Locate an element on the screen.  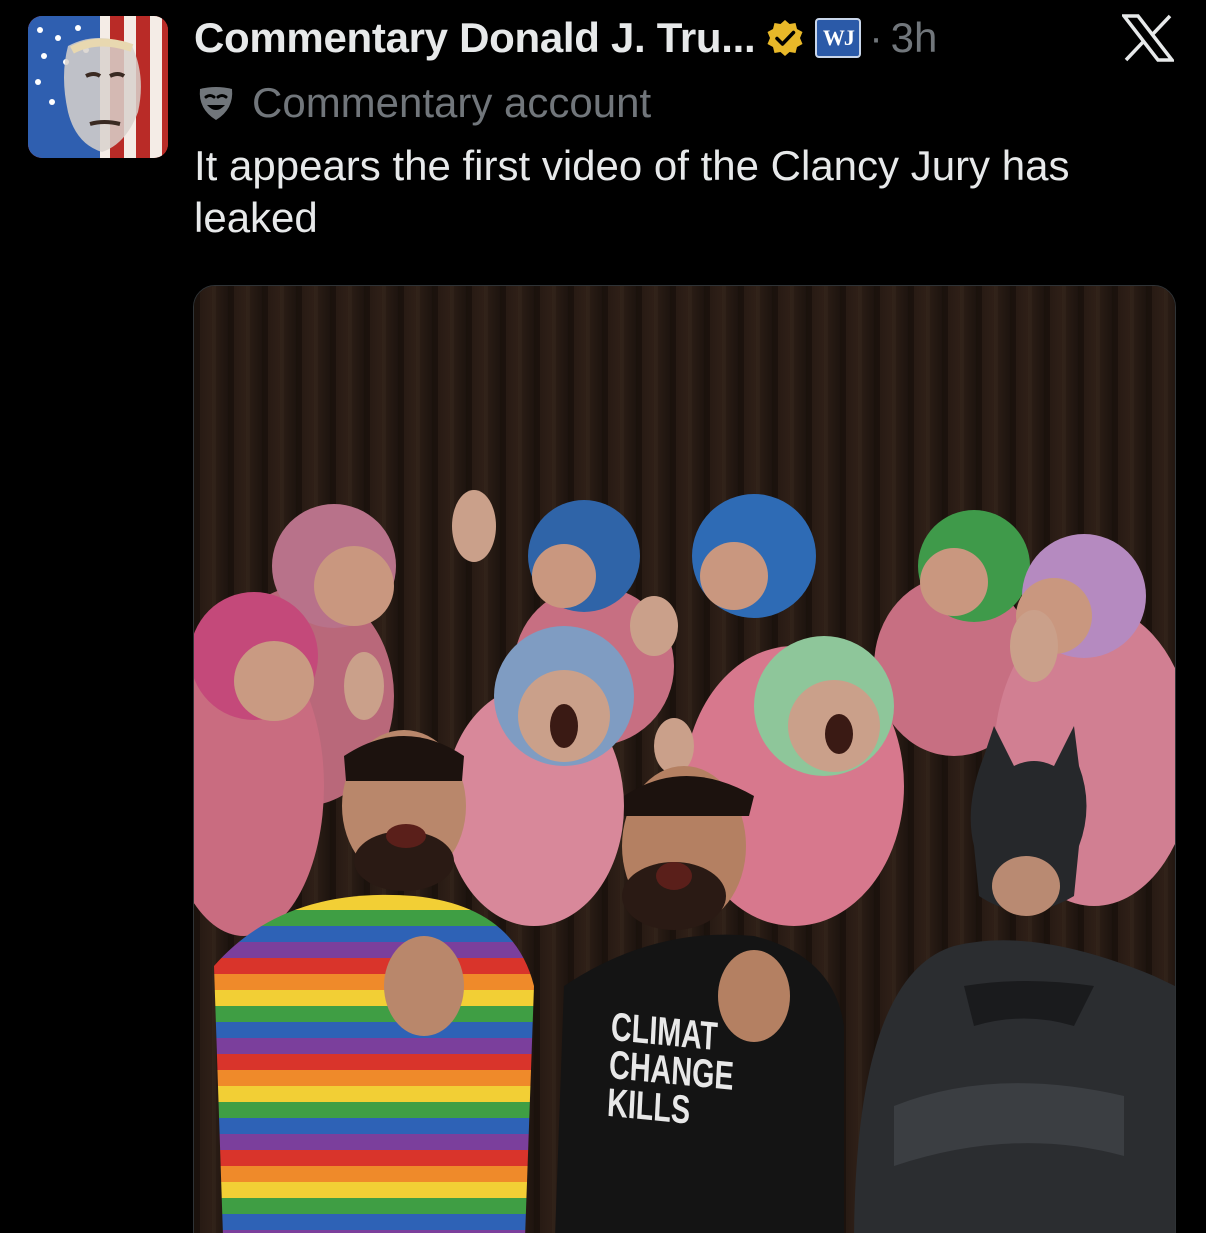
affiliate-badge: WJ is located at coordinates (838, 38).